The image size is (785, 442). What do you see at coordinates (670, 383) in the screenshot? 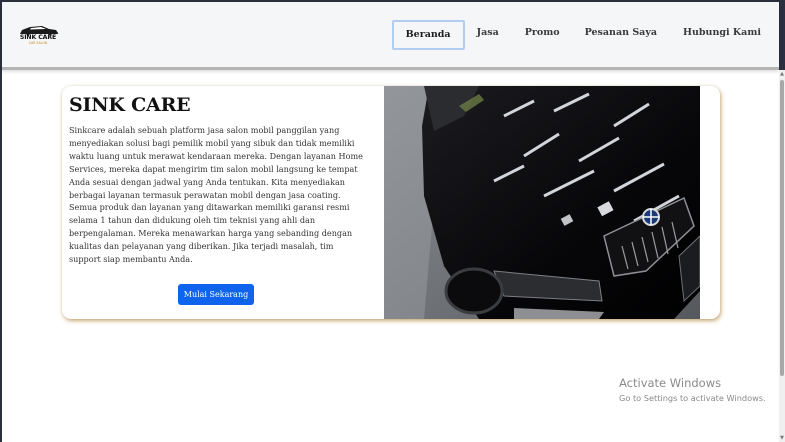
I see `watermark-title: Activate Windows` at bounding box center [670, 383].